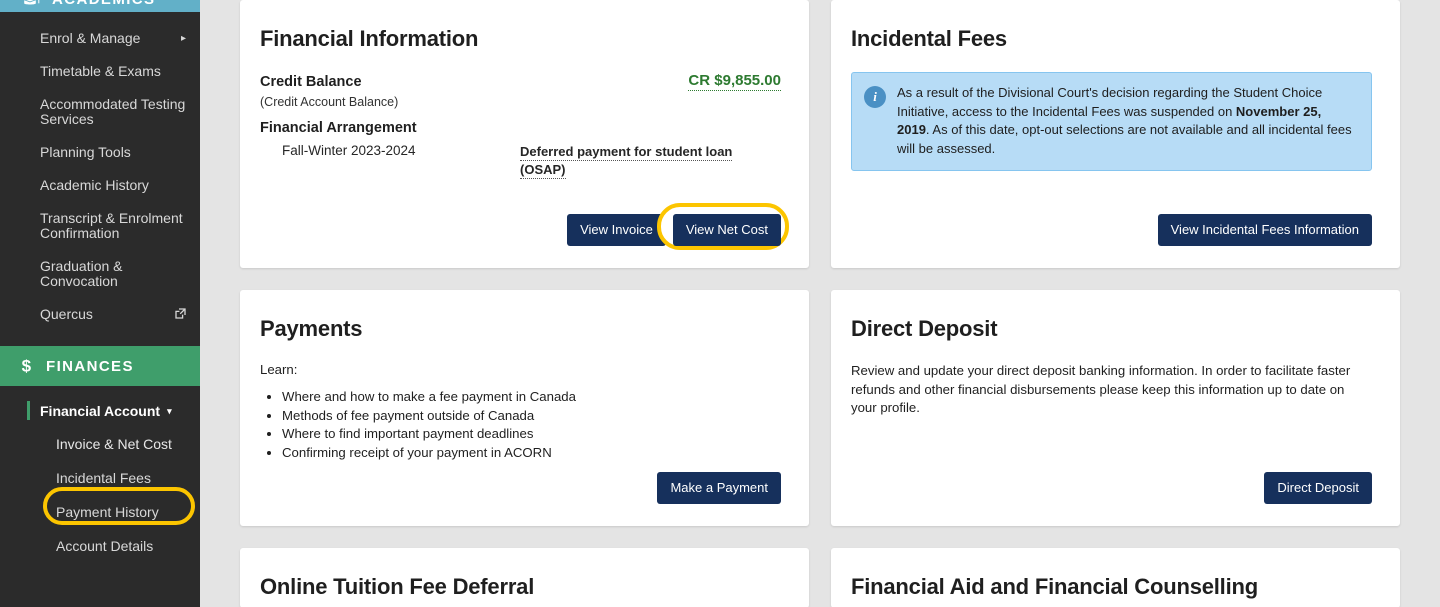 The width and height of the screenshot is (1440, 607). I want to click on sidebar-item-label: Payment History, so click(107, 512).